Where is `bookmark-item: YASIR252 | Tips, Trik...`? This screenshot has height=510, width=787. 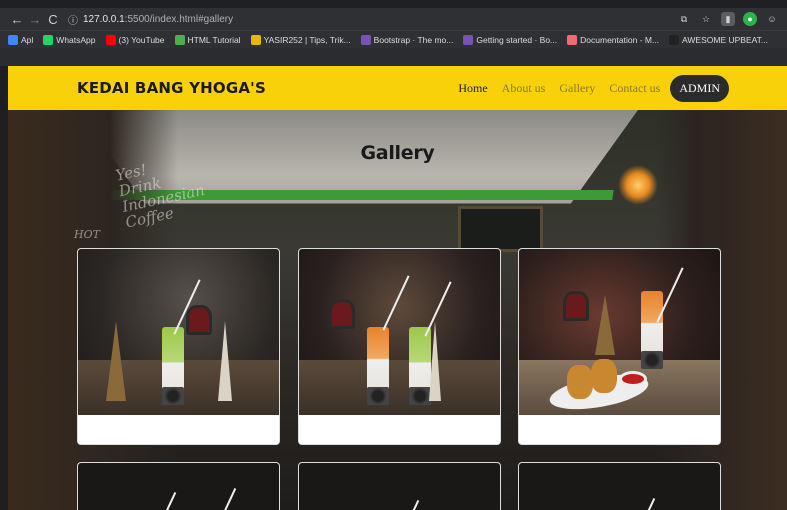 bookmark-item: YASIR252 | Tips, Trik... is located at coordinates (300, 39).